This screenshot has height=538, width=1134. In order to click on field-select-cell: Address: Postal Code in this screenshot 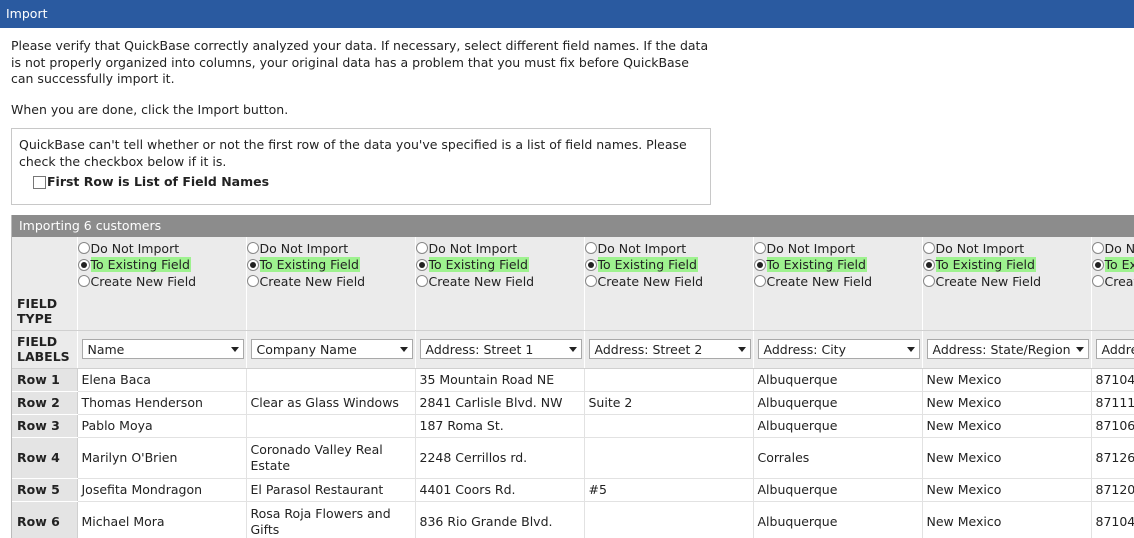, I will do `click(1112, 349)`.